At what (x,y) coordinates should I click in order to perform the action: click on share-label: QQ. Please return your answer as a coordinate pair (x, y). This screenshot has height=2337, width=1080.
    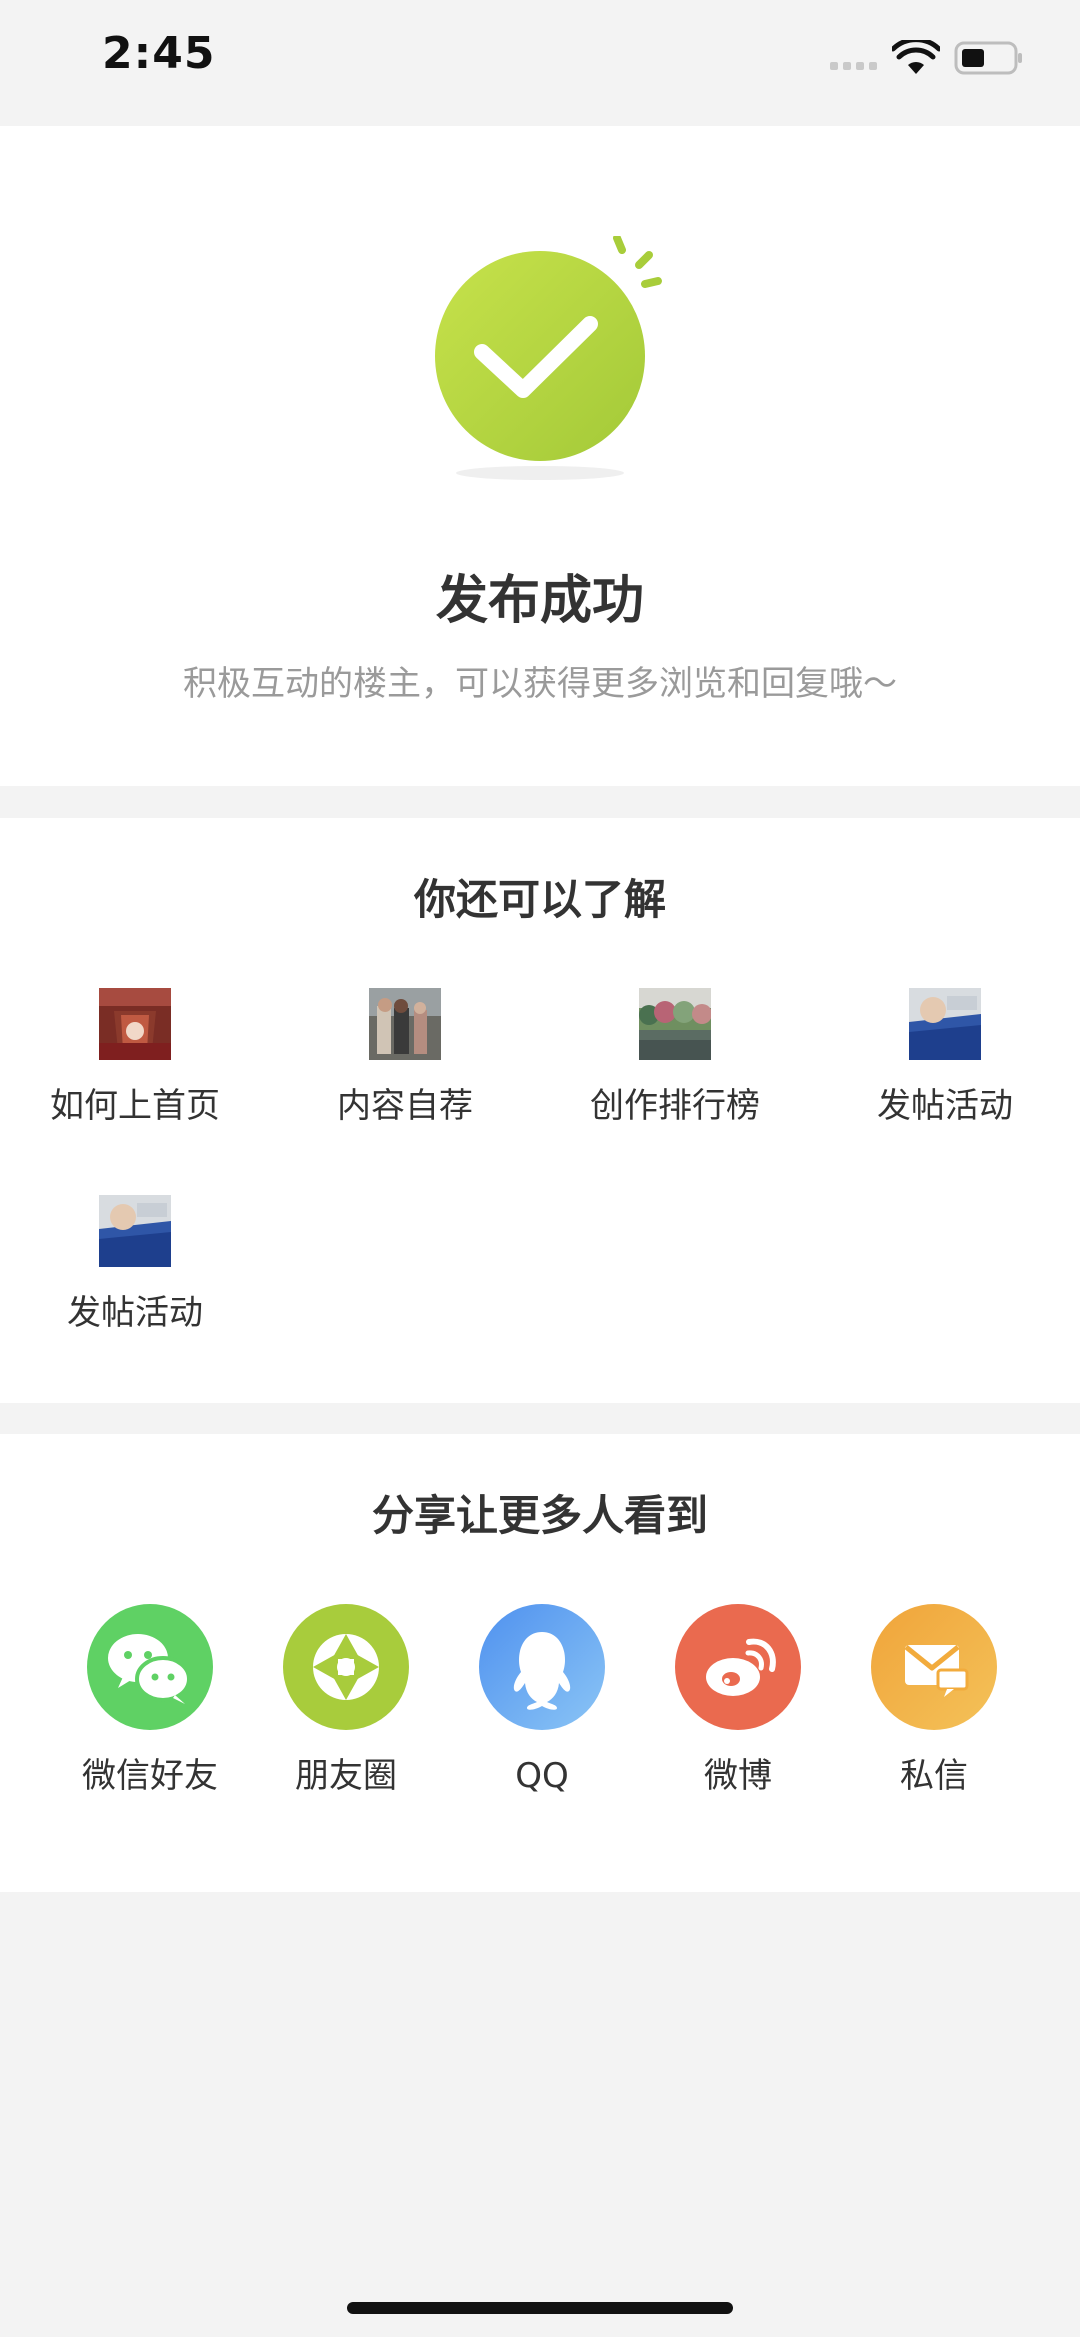
    Looking at the image, I should click on (542, 1776).